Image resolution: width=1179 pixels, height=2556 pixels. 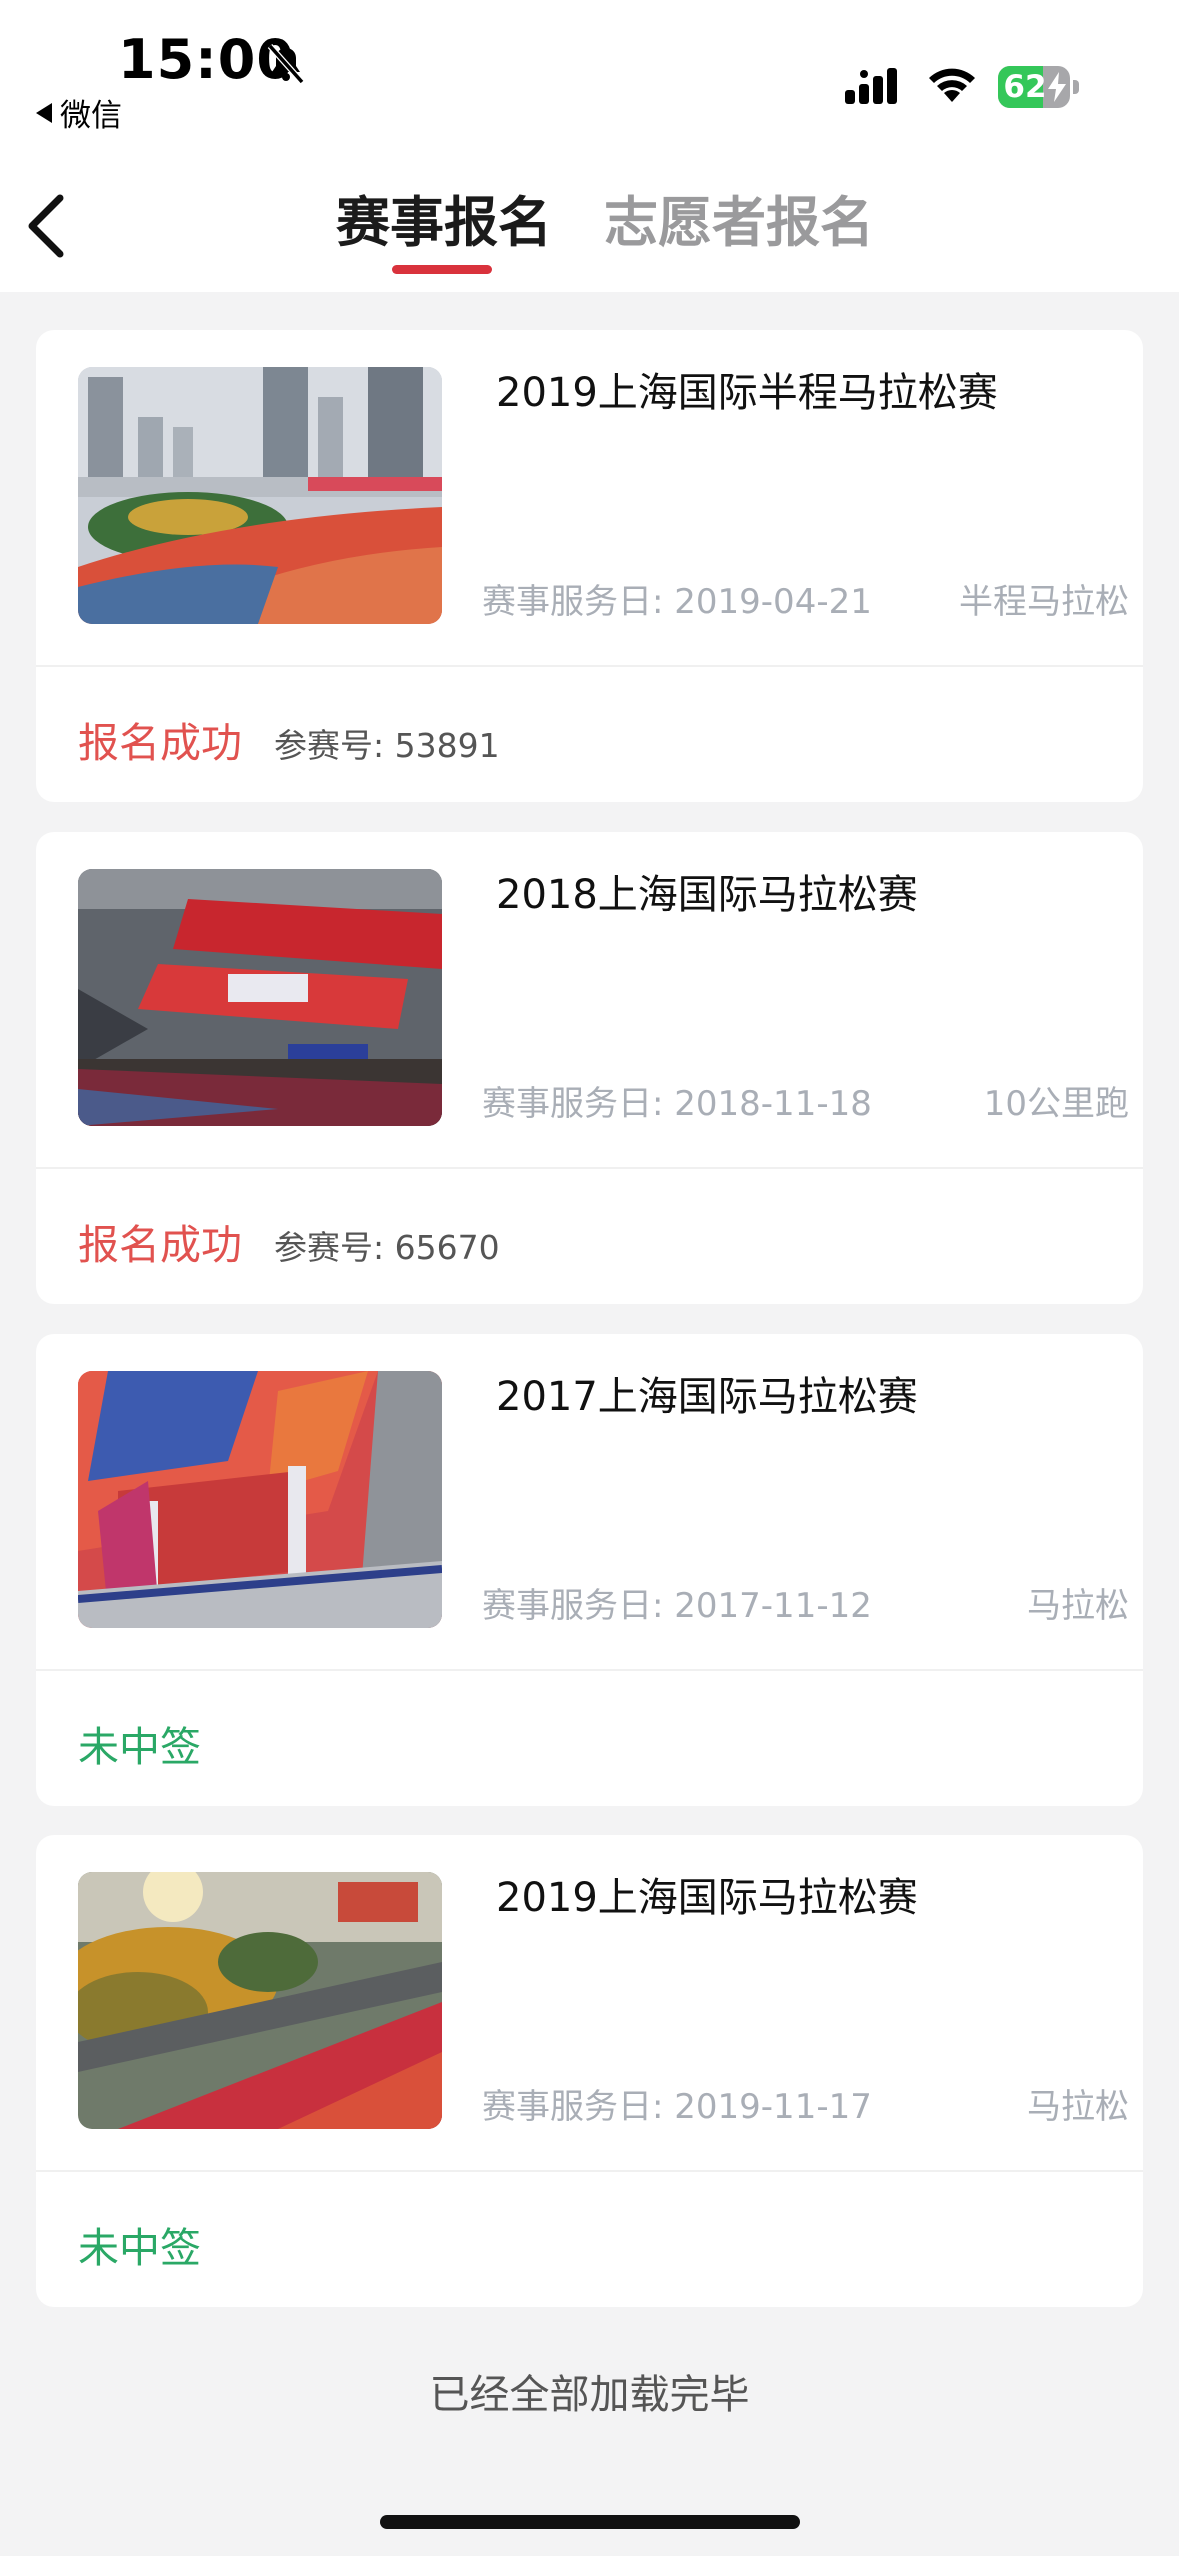 I want to click on cellular-signal-icon, so click(x=871, y=86).